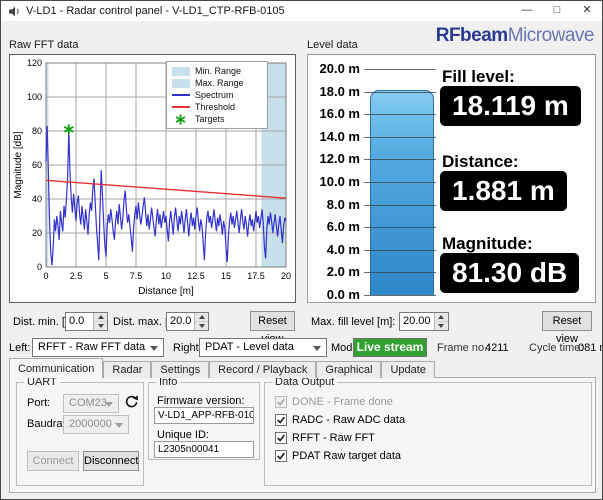 The width and height of the screenshot is (603, 500). I want to click on port-combobox: COM23, so click(91, 403).